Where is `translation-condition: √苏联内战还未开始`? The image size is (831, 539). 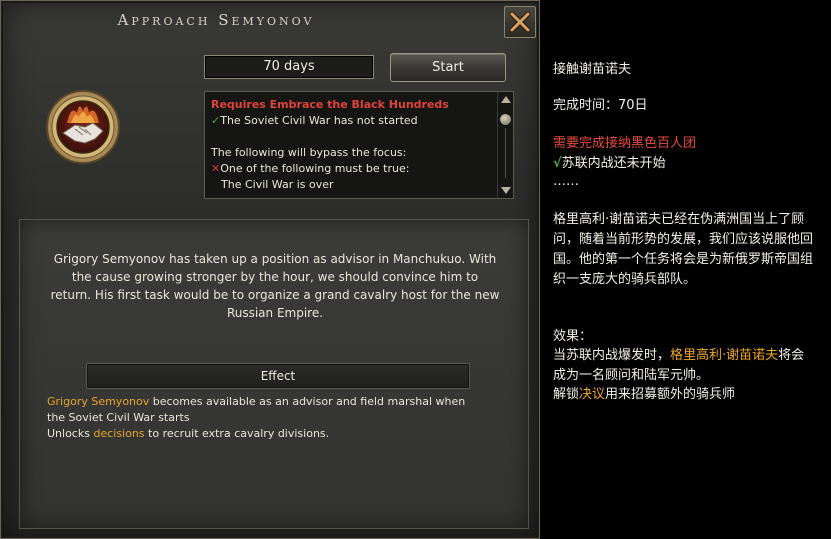
translation-condition: √苏联内战还未开始 is located at coordinates (609, 163).